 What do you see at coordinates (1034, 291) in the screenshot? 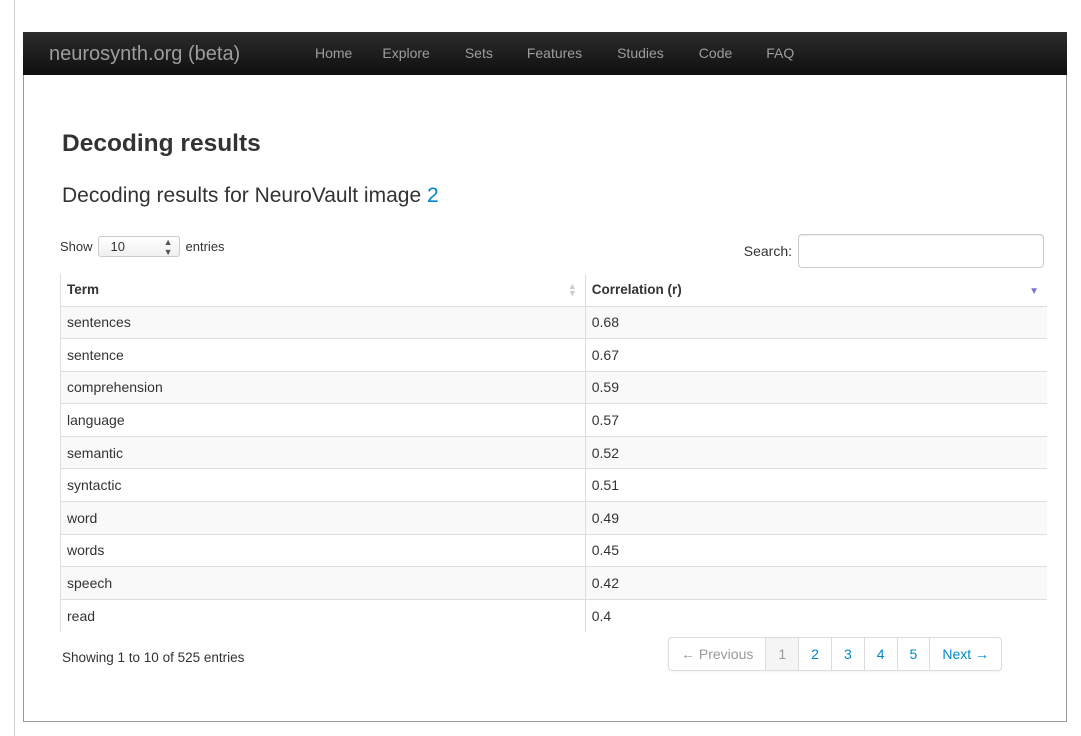
I see `sort-desc-icon: ▼` at bounding box center [1034, 291].